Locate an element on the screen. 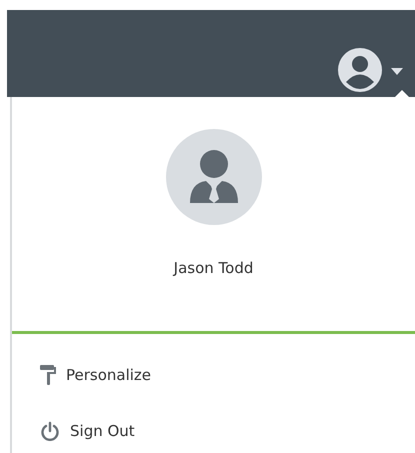  avatar-icon is located at coordinates (214, 177).